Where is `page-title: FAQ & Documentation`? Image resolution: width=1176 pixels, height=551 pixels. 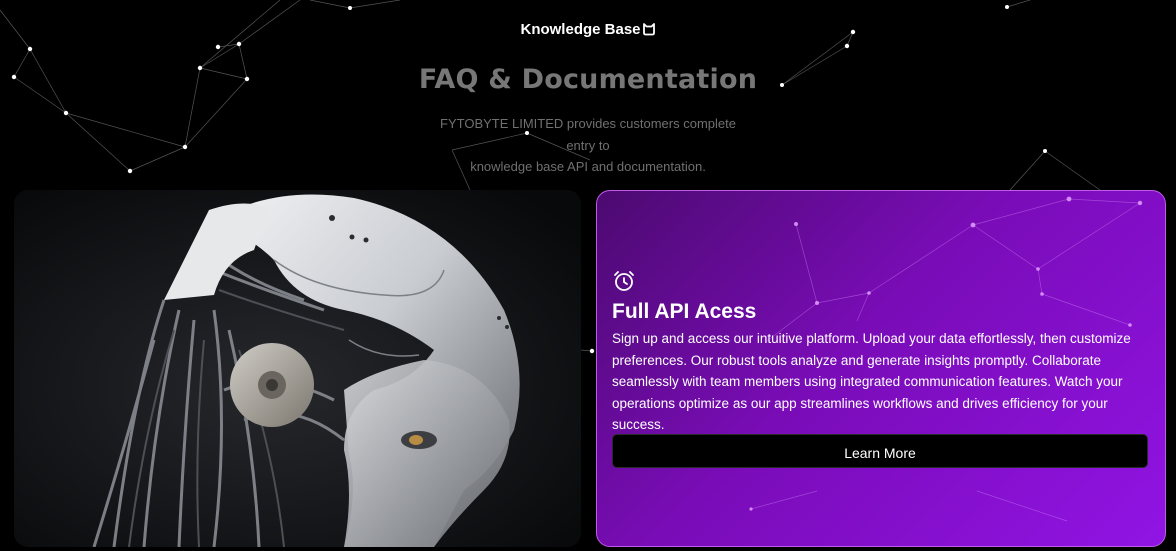 page-title: FAQ & Documentation is located at coordinates (588, 79).